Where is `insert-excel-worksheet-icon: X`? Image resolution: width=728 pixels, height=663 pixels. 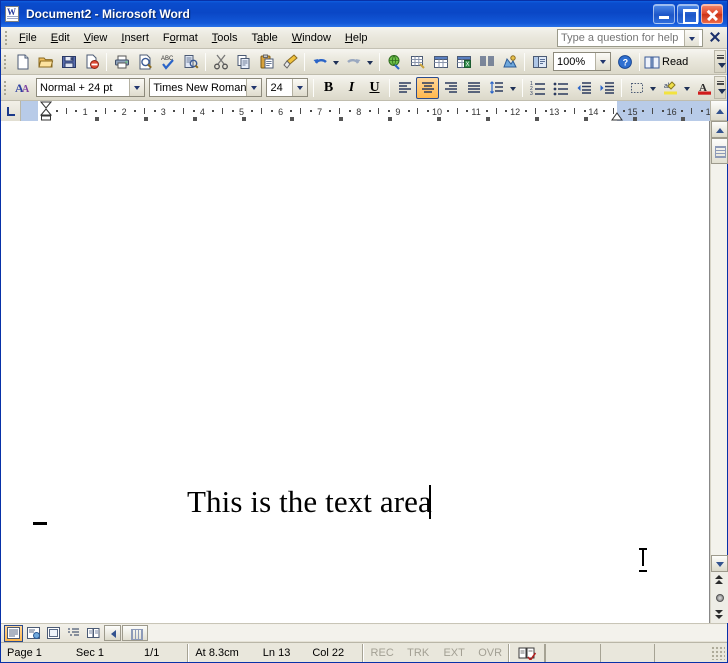
insert-excel-worksheet-icon: X is located at coordinates (463, 62).